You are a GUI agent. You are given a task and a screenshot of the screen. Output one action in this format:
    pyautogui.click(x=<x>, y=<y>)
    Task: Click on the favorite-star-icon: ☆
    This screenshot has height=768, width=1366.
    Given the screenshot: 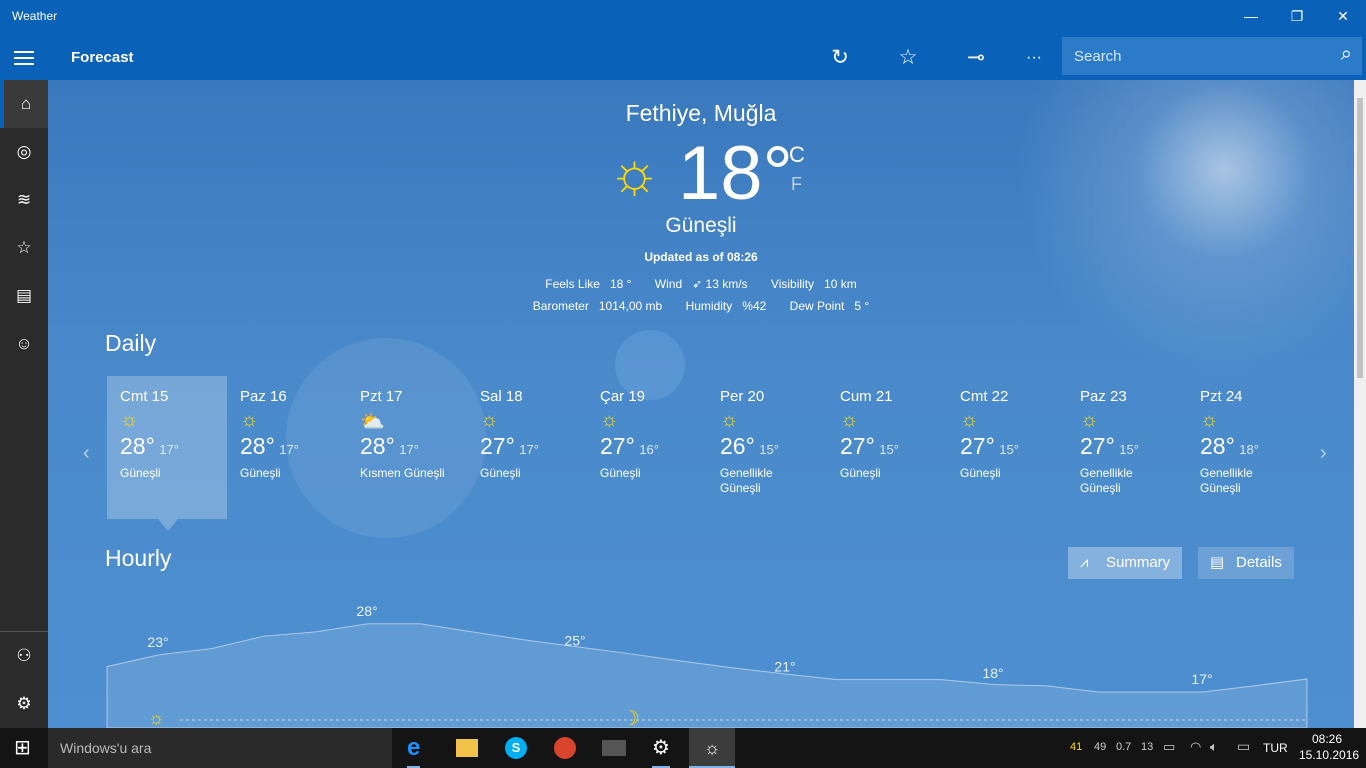 What is the action you would take?
    pyautogui.click(x=908, y=58)
    